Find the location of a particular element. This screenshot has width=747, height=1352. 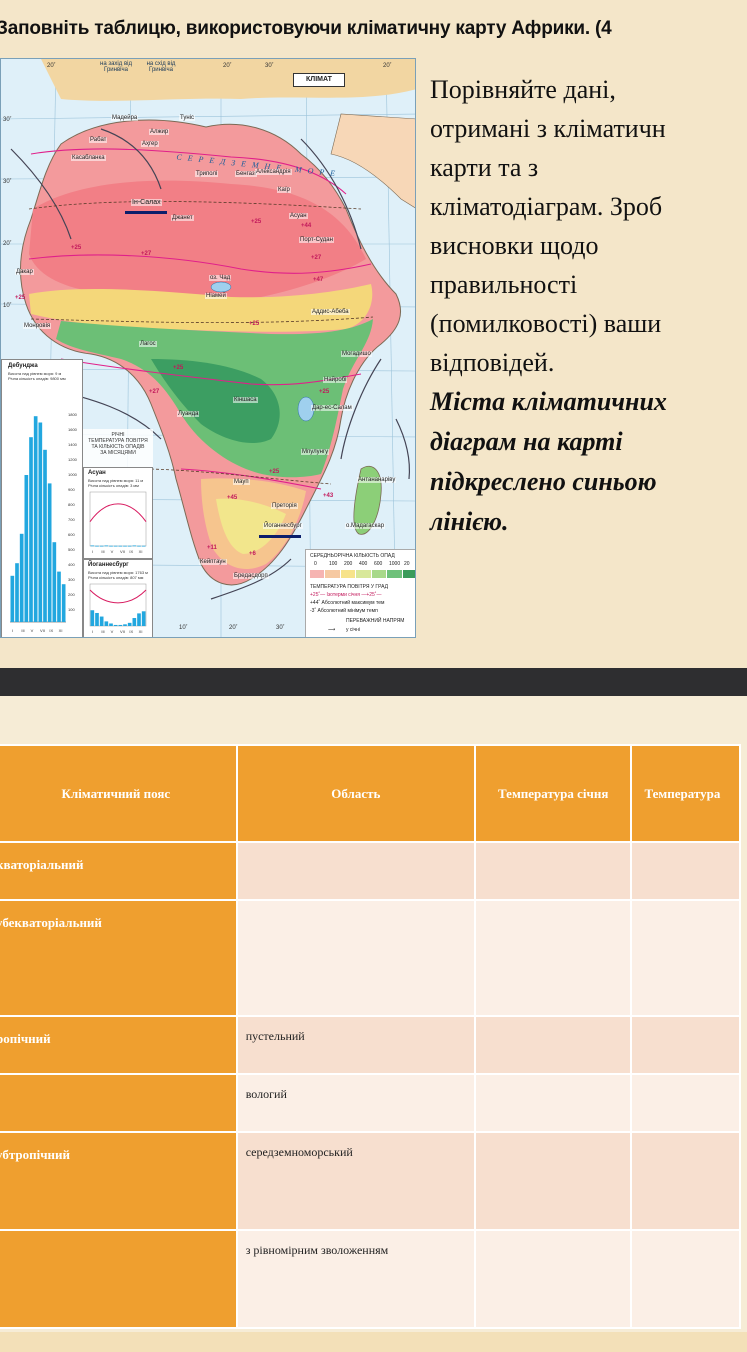

cell-area: середземноморський is located at coordinates (355, 1181).